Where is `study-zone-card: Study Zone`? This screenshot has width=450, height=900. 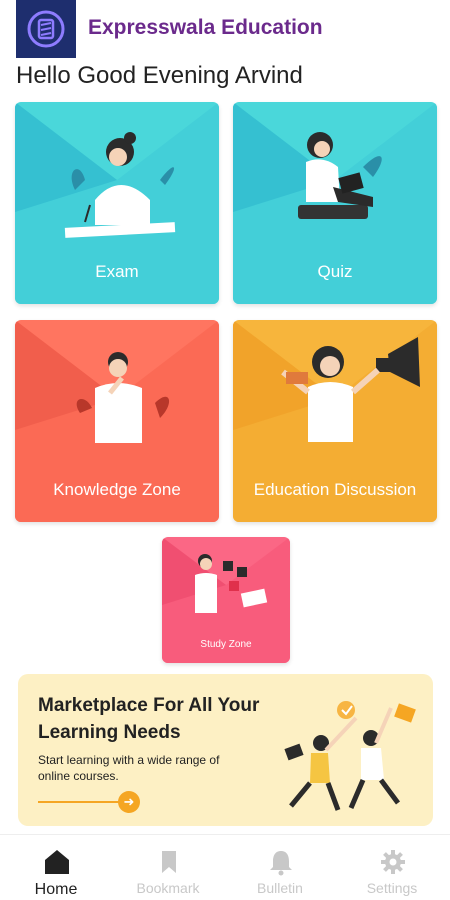
study-zone-card: Study Zone is located at coordinates (226, 600).